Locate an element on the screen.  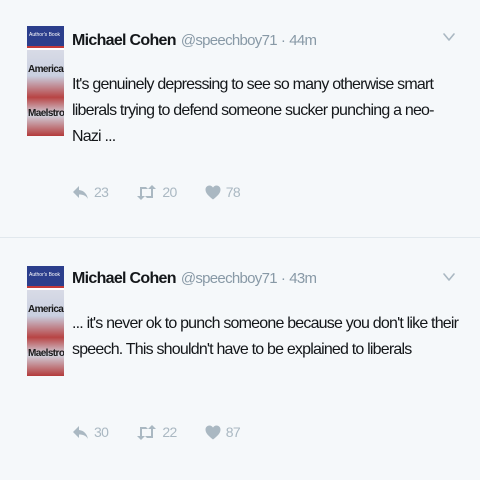
tweet-header: Michael Cohen @speechboy71 · 43m is located at coordinates (194, 281).